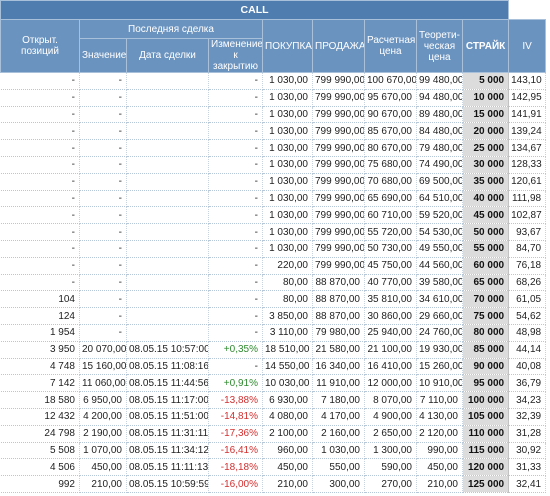  I want to click on strike-cell: 25 000, so click(486, 148).